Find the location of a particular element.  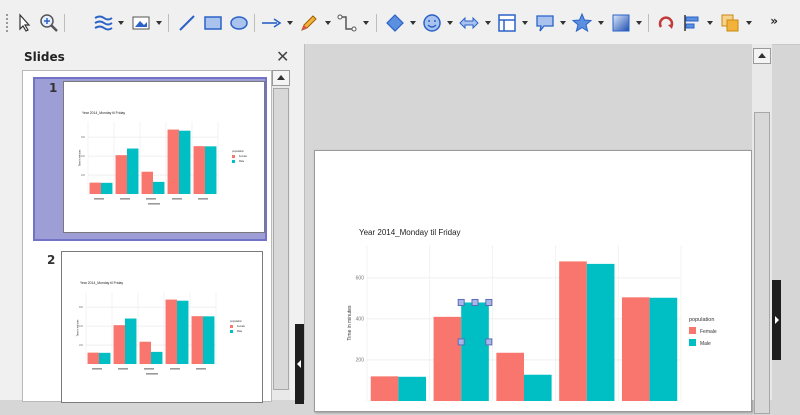

star-icon is located at coordinates (582, 23).